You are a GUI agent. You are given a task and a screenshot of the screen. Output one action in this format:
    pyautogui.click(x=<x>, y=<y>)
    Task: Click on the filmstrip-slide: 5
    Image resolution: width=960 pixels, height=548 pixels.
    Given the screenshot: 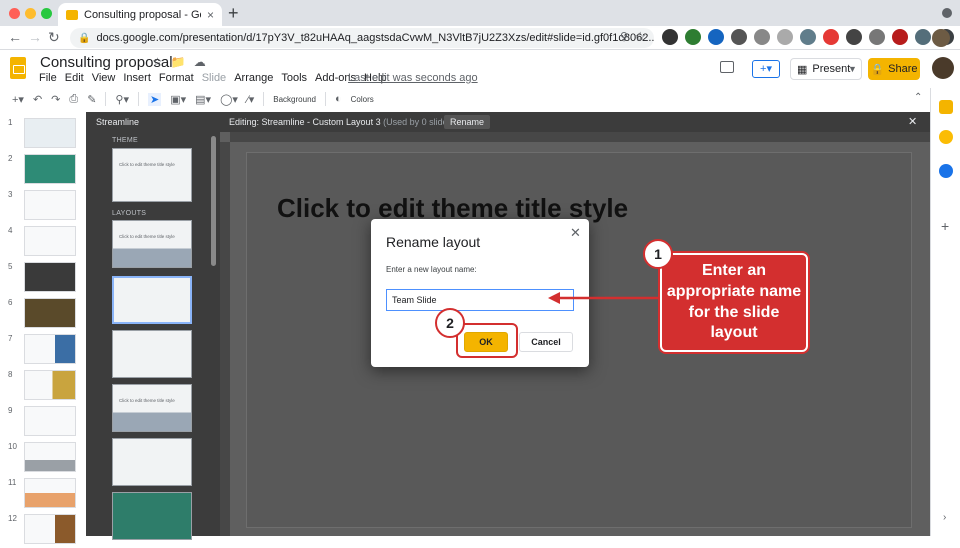 What is the action you would take?
    pyautogui.click(x=43, y=279)
    